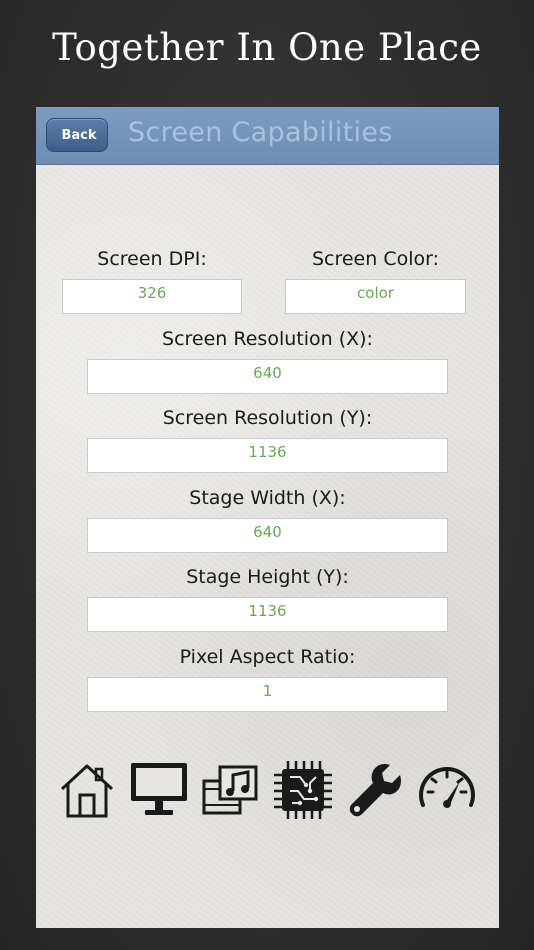 The image size is (534, 950). I want to click on stage-height-label: Stage Height (Y):, so click(267, 577).